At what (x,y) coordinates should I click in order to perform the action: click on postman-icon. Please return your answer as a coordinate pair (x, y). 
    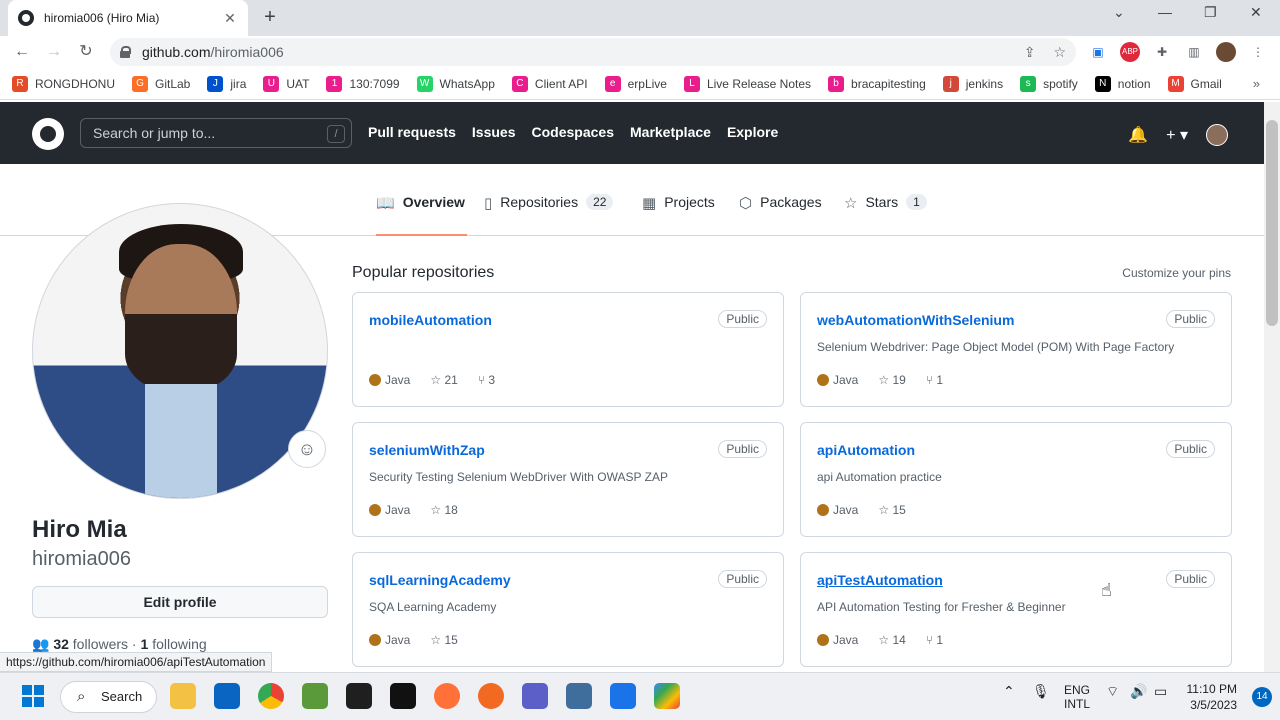
    Looking at the image, I should click on (491, 696).